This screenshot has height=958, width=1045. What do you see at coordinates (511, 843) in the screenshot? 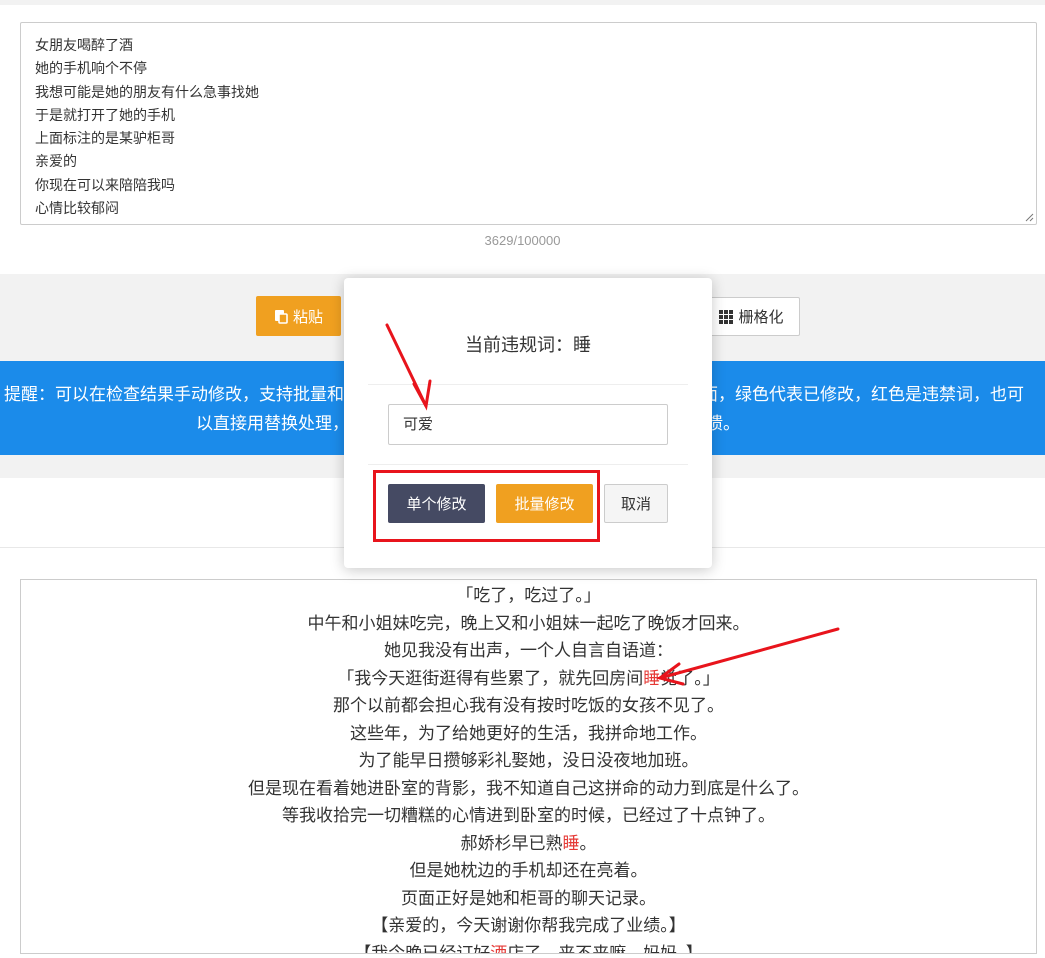
I see `result-text-segment: 郝娇杉早已熟` at bounding box center [511, 843].